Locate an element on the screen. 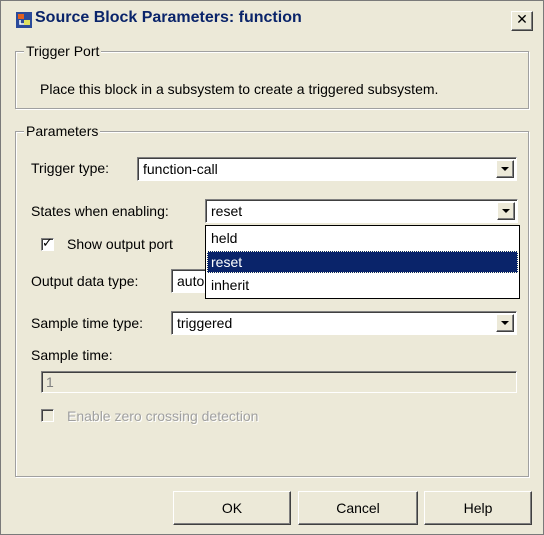 This screenshot has height=535, width=544. help-button: Help is located at coordinates (478, 508).